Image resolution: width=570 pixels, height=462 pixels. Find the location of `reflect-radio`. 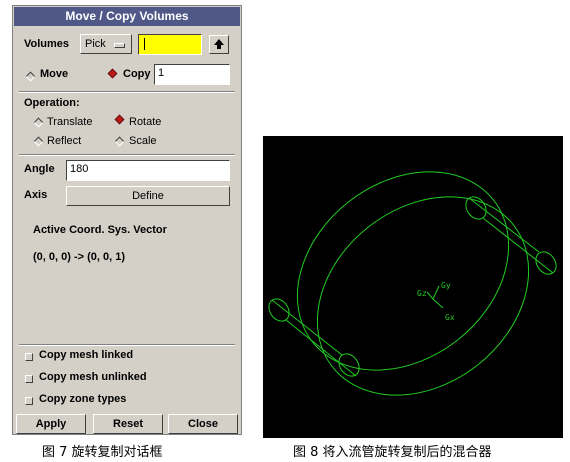

reflect-radio is located at coordinates (38, 141).